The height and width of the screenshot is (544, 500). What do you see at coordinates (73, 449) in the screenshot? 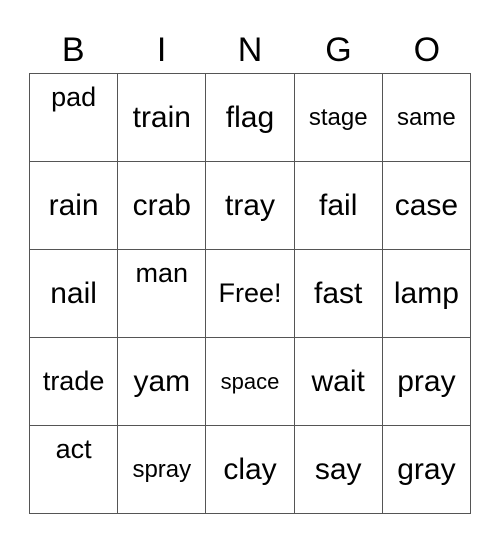
I see `cell-word: act` at bounding box center [73, 449].